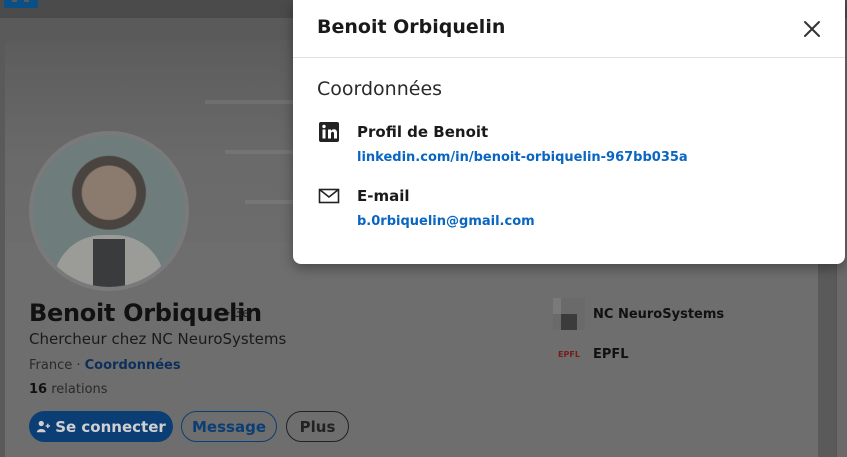 This screenshot has width=847, height=457. I want to click on close-icon, so click(812, 29).